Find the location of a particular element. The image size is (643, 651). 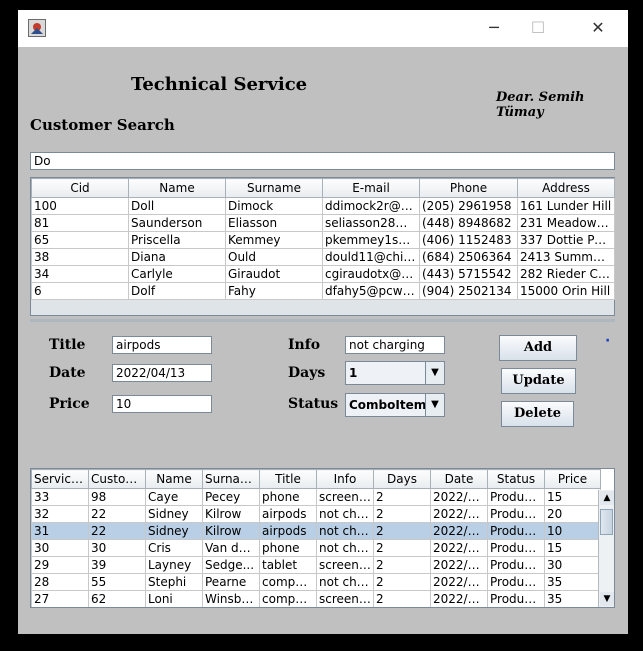

service-table-cell: 62 is located at coordinates (117, 598).